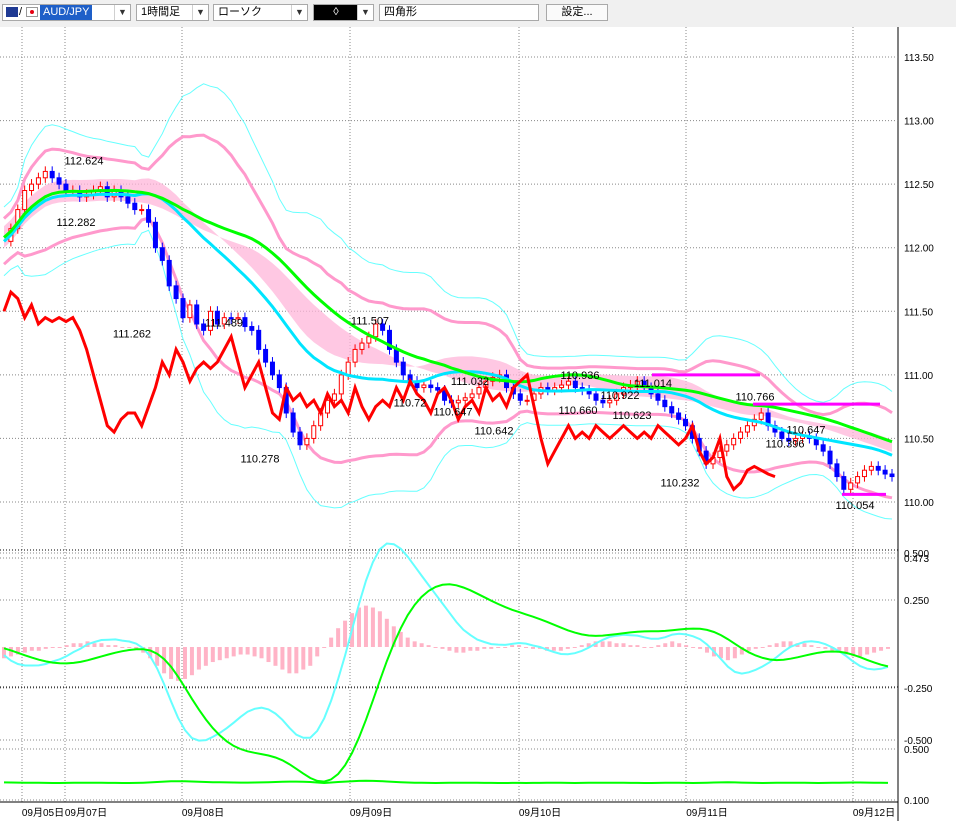 Image resolution: width=956 pixels, height=824 pixels. I want to click on date-label: 09月08日, so click(203, 813).